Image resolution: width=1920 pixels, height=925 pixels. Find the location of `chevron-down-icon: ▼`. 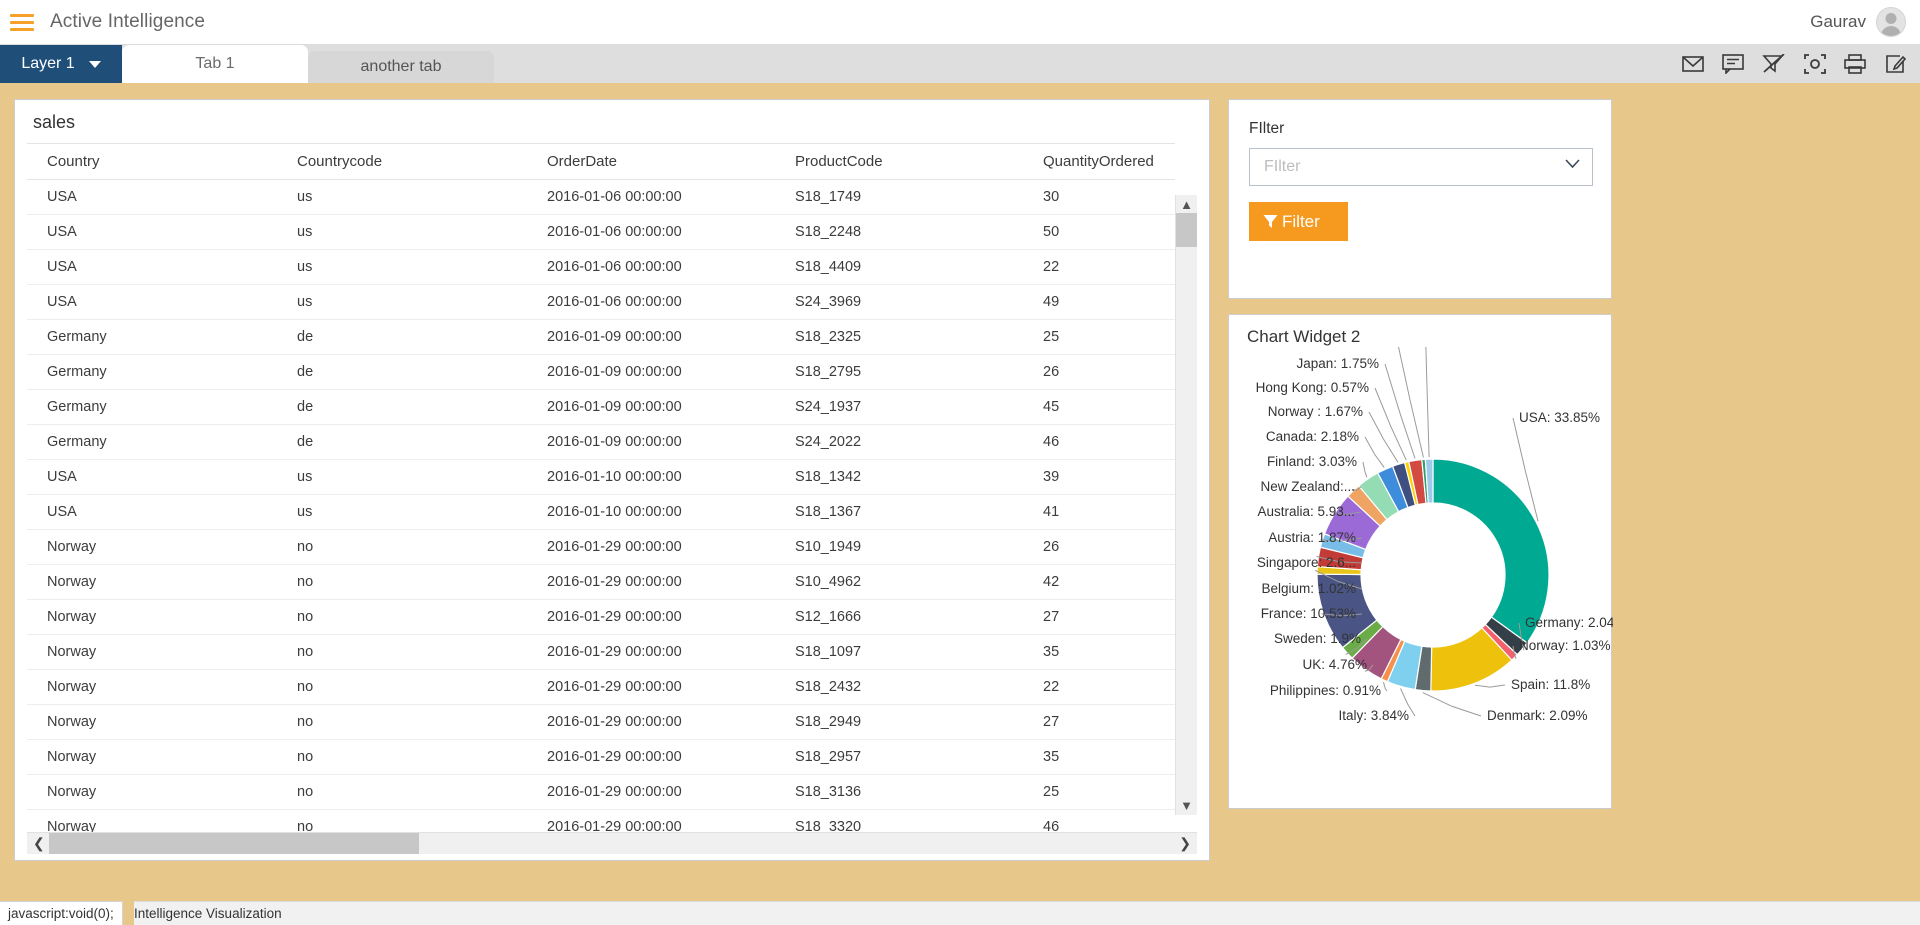

chevron-down-icon: ▼ is located at coordinates (1186, 805).